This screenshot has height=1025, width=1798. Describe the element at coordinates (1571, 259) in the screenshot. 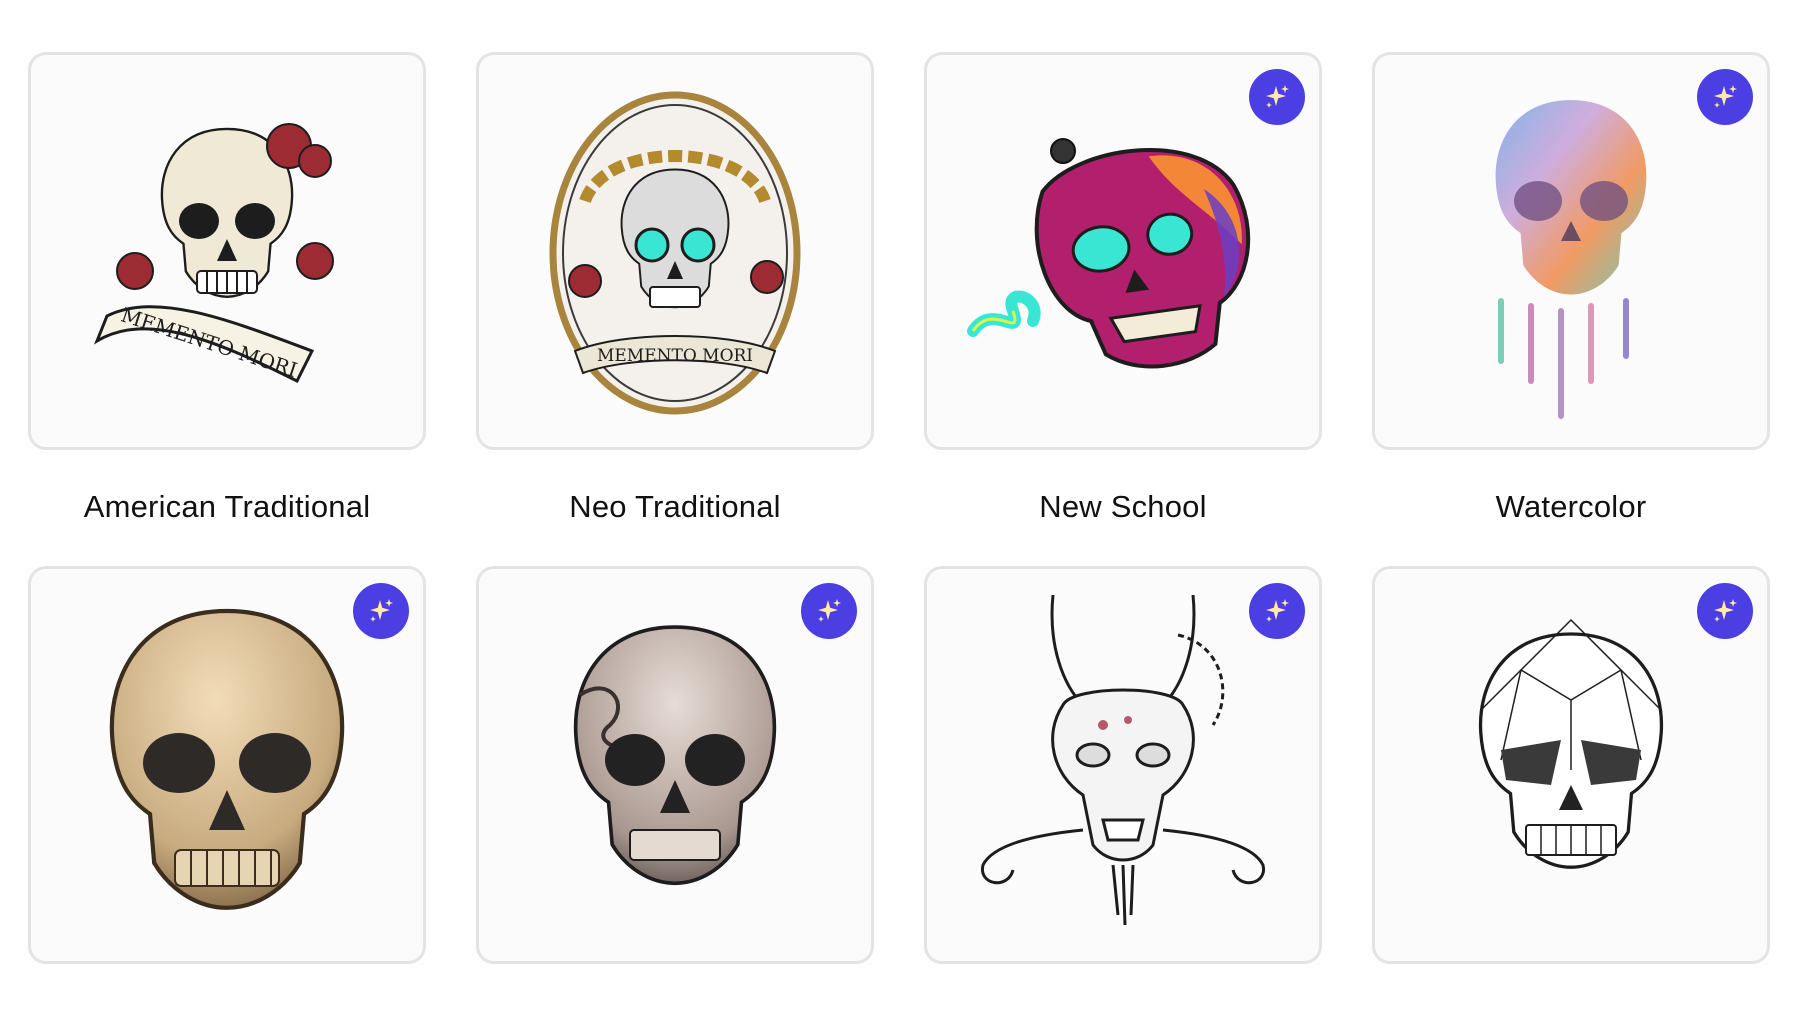

I see `watercolor-skull-icon` at that location.